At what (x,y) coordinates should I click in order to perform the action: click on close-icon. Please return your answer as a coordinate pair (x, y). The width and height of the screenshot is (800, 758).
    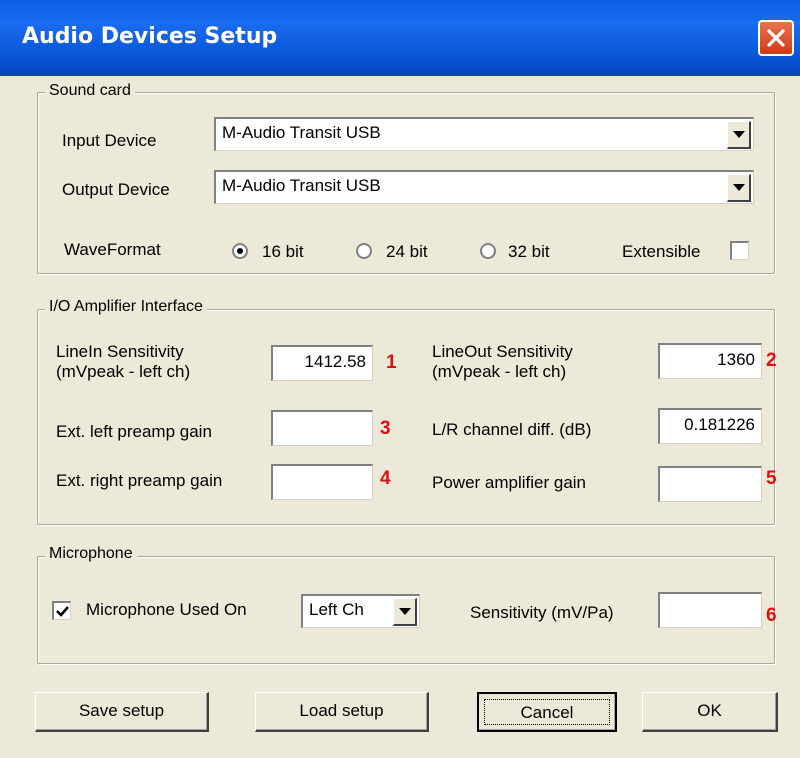
    Looking at the image, I should click on (776, 38).